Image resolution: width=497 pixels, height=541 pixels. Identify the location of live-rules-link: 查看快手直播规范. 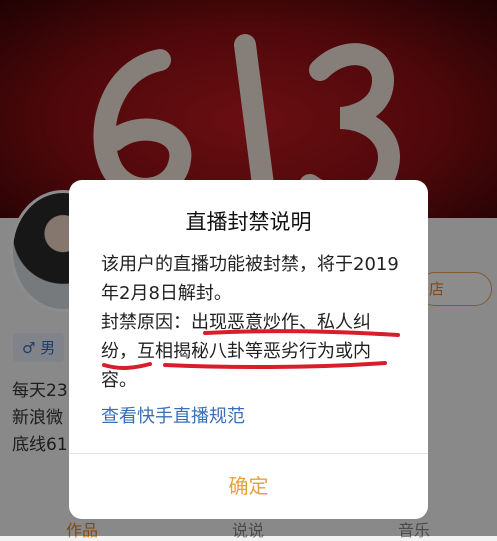
(173, 415).